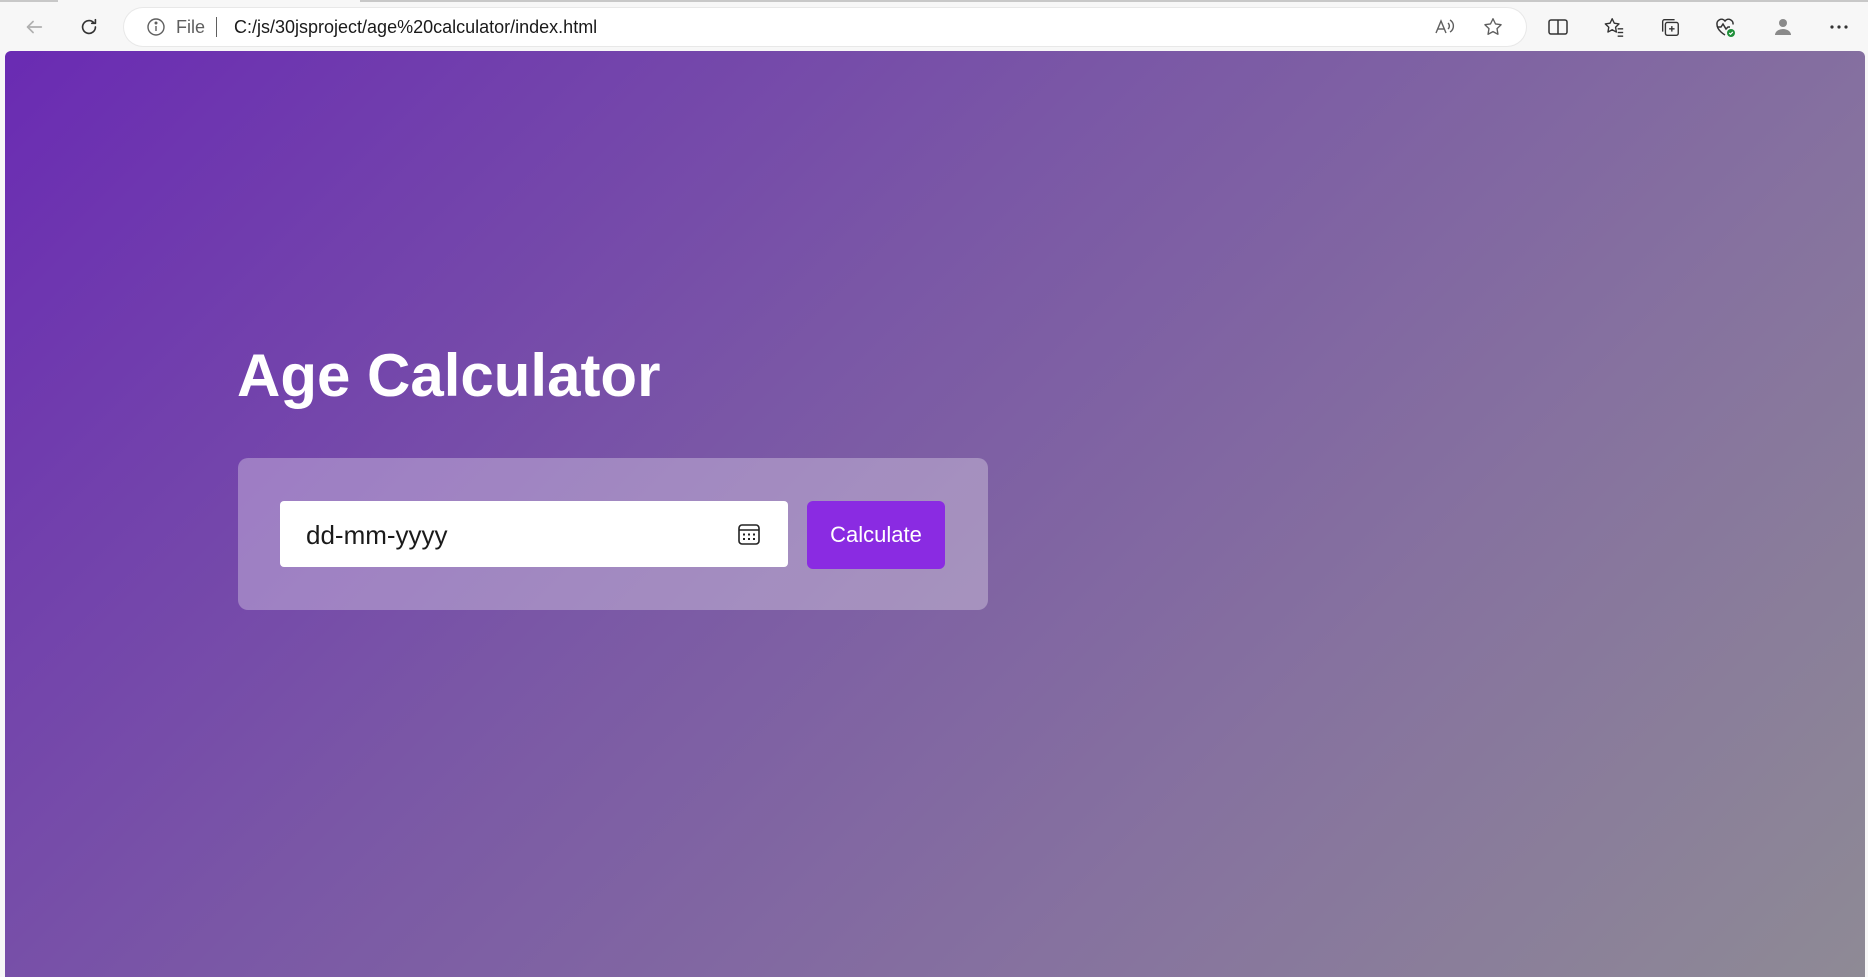 The height and width of the screenshot is (977, 1868). I want to click on address-separator, so click(216, 27).